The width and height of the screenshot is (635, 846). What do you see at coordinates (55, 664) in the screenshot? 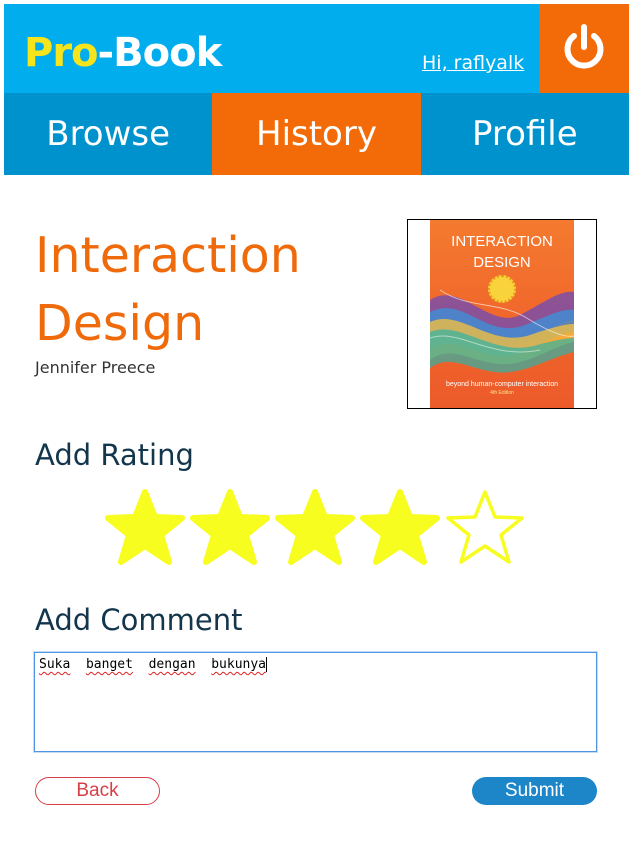
I see `comment-word: Suka` at bounding box center [55, 664].